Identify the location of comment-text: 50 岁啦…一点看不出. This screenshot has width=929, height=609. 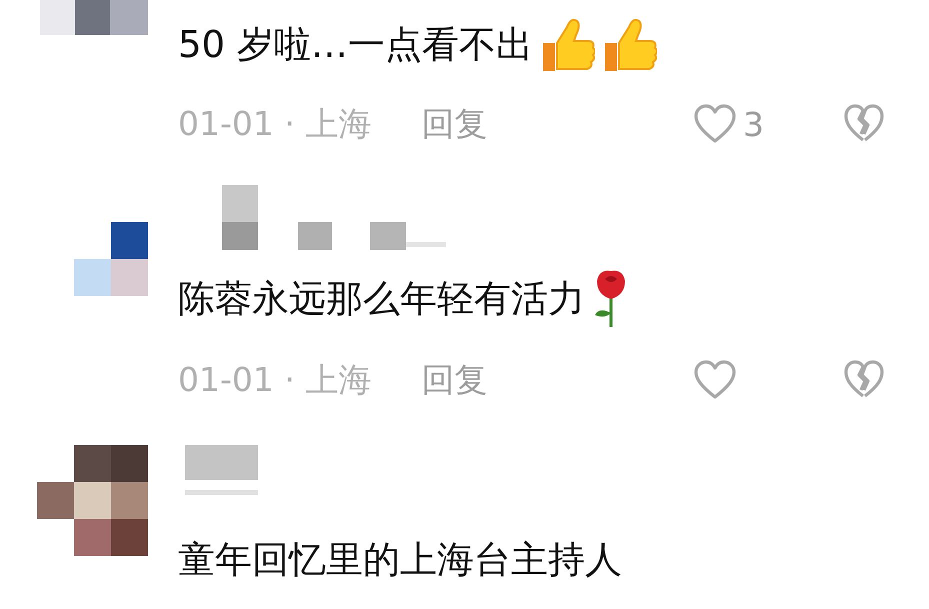
(355, 45).